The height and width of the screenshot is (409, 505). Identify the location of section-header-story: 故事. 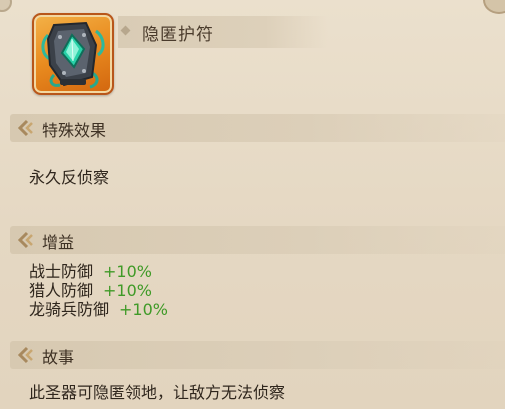
(257, 355).